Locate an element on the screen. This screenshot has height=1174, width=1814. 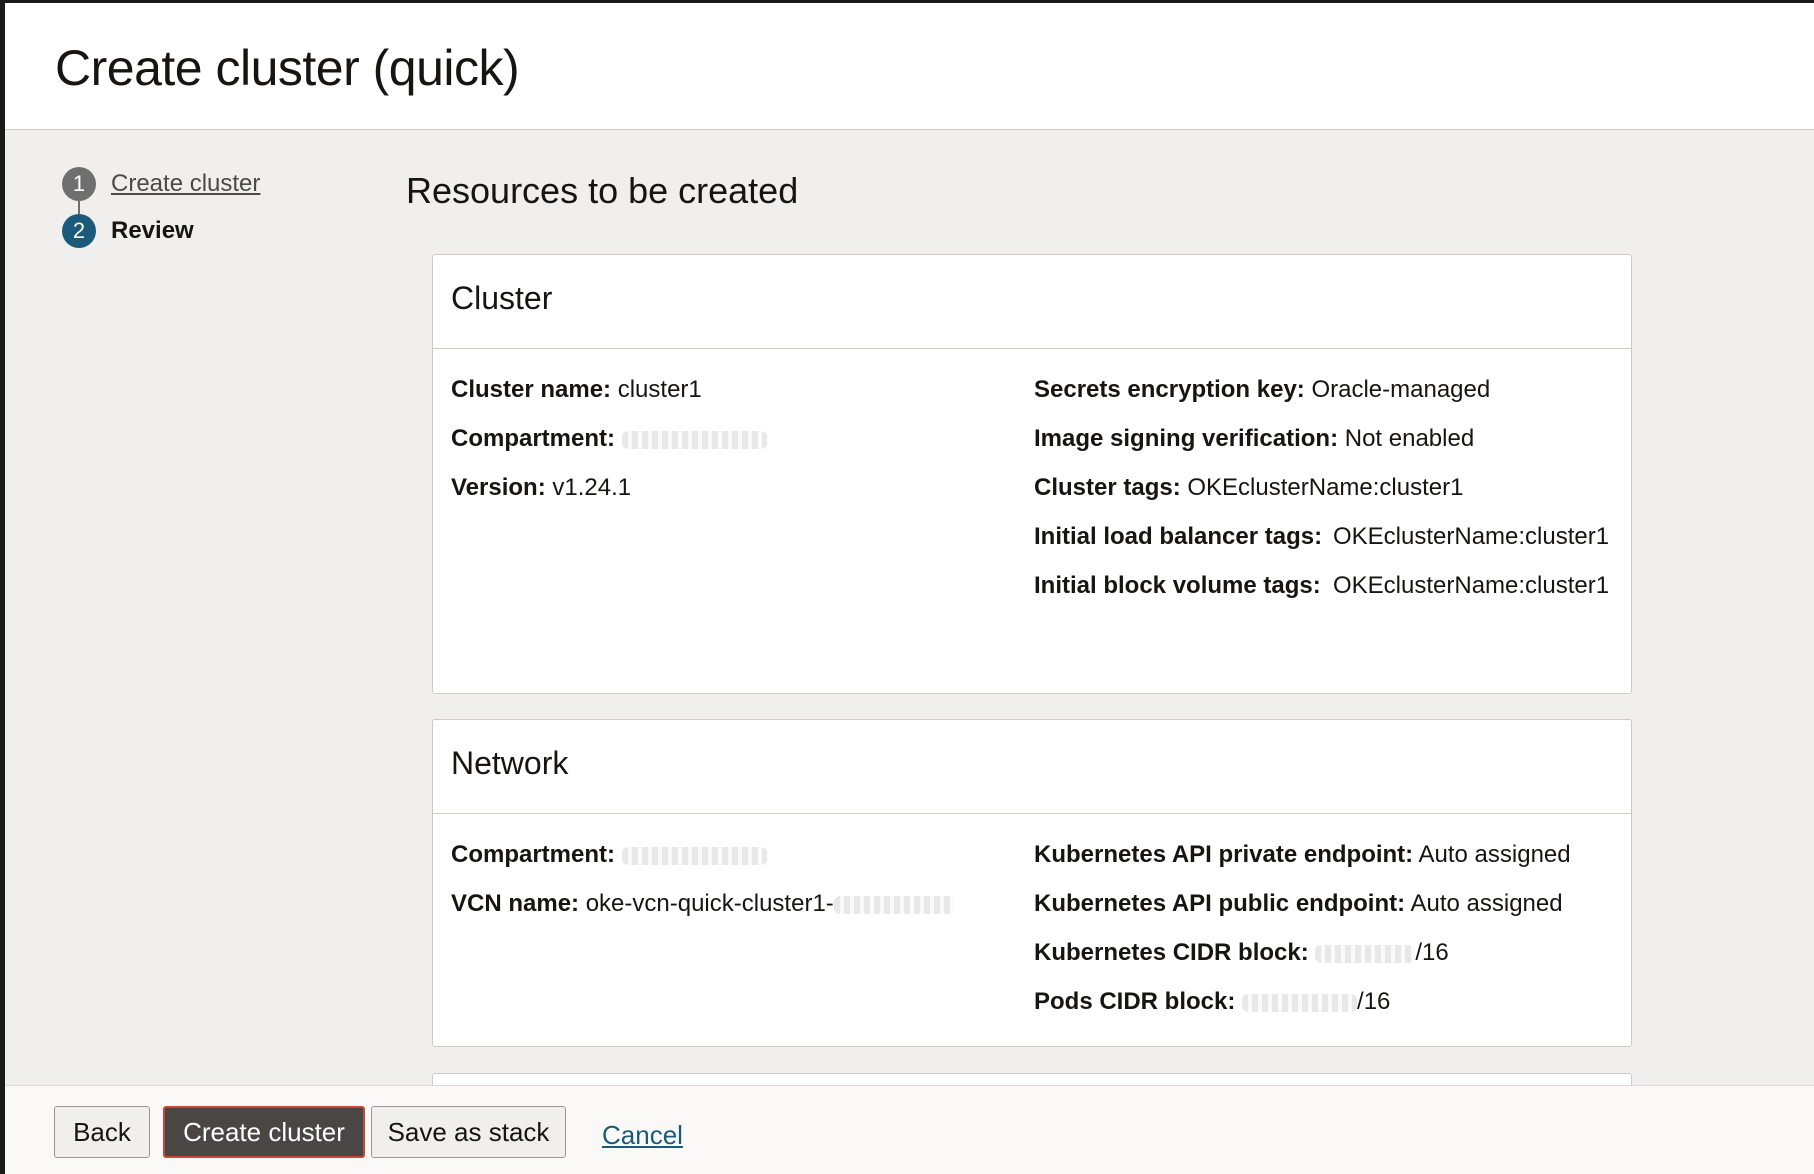
cluster-version-value: v1.24.1 is located at coordinates (592, 487).